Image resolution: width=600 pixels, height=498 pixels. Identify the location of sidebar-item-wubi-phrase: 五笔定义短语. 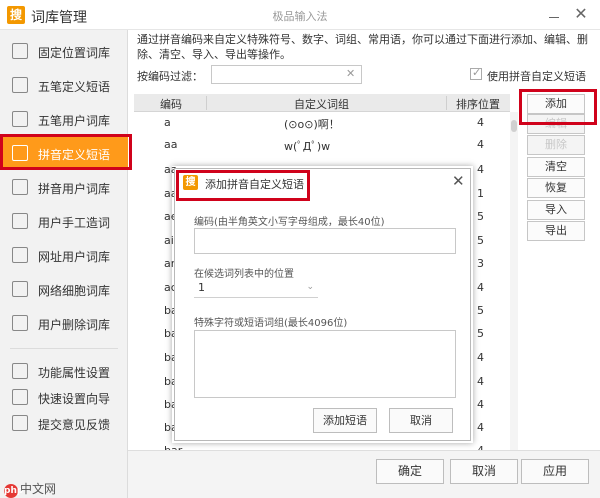
(64, 85).